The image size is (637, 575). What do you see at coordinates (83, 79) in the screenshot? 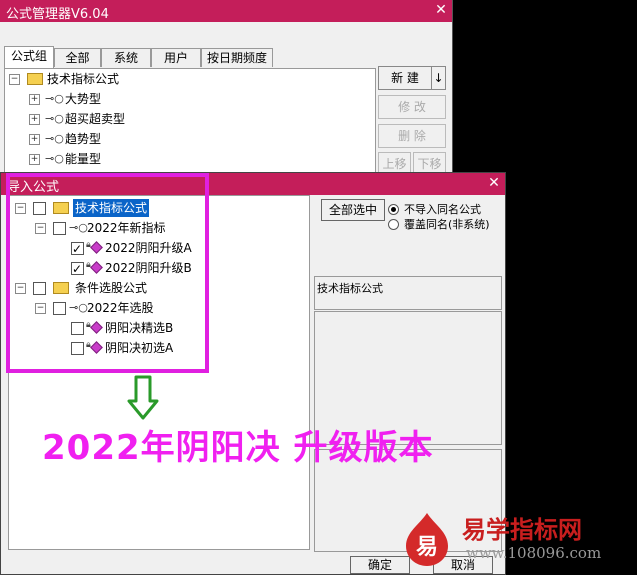
I see `tree-root-label: 技术指标公式` at bounding box center [83, 79].